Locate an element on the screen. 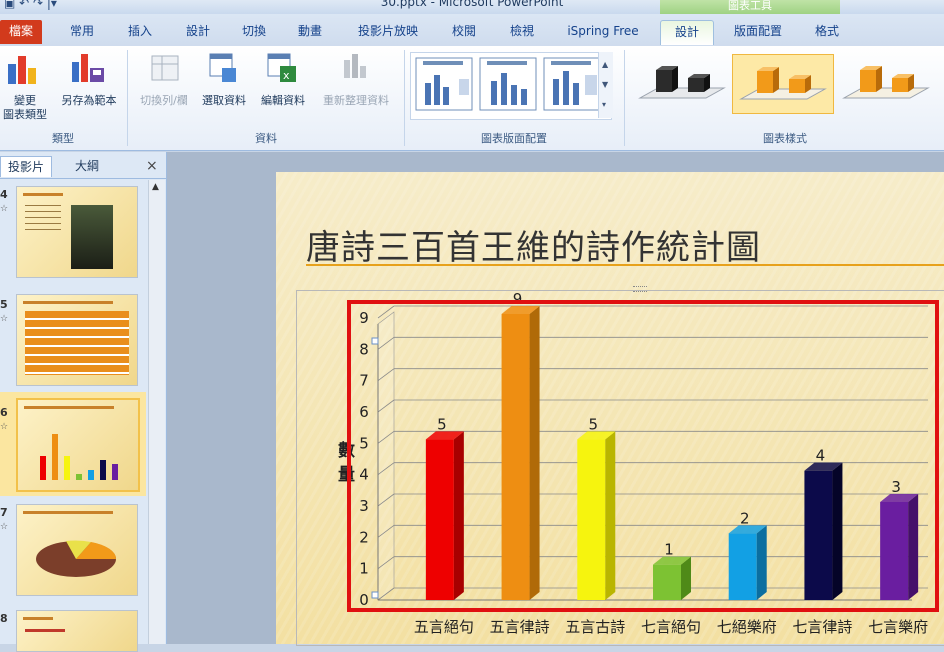  edit-data-icon: x is located at coordinates (281, 67).